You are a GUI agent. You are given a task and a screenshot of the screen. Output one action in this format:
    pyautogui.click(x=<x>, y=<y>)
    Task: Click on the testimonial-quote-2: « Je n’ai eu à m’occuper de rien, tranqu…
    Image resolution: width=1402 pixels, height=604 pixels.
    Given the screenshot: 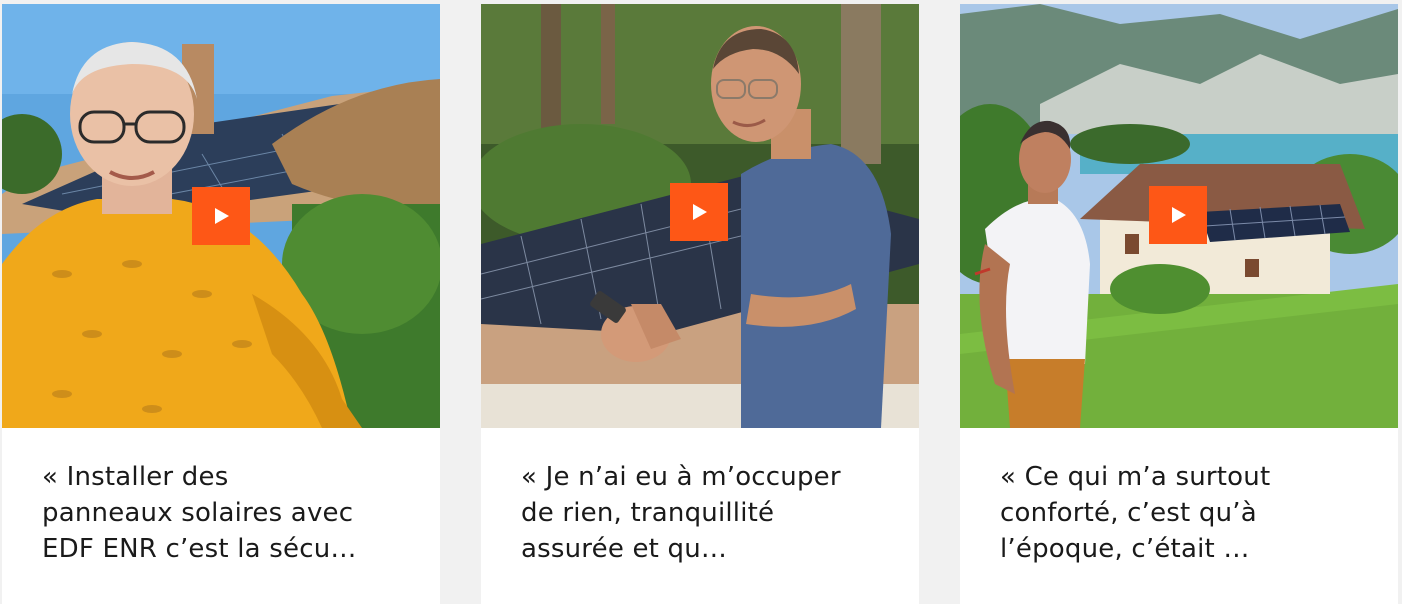 What is the action you would take?
    pyautogui.click(x=706, y=513)
    